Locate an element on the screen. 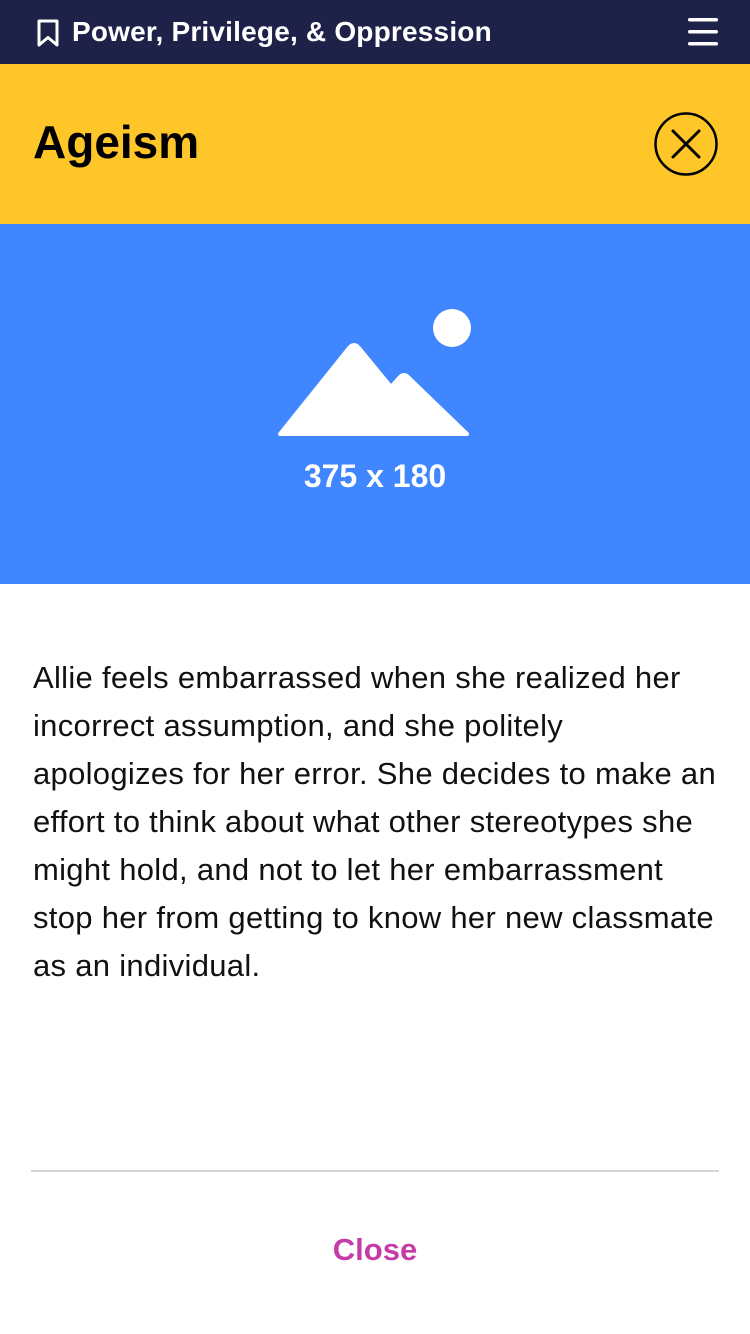  image-dimensions-label: 375 x 180 is located at coordinates (375, 476).